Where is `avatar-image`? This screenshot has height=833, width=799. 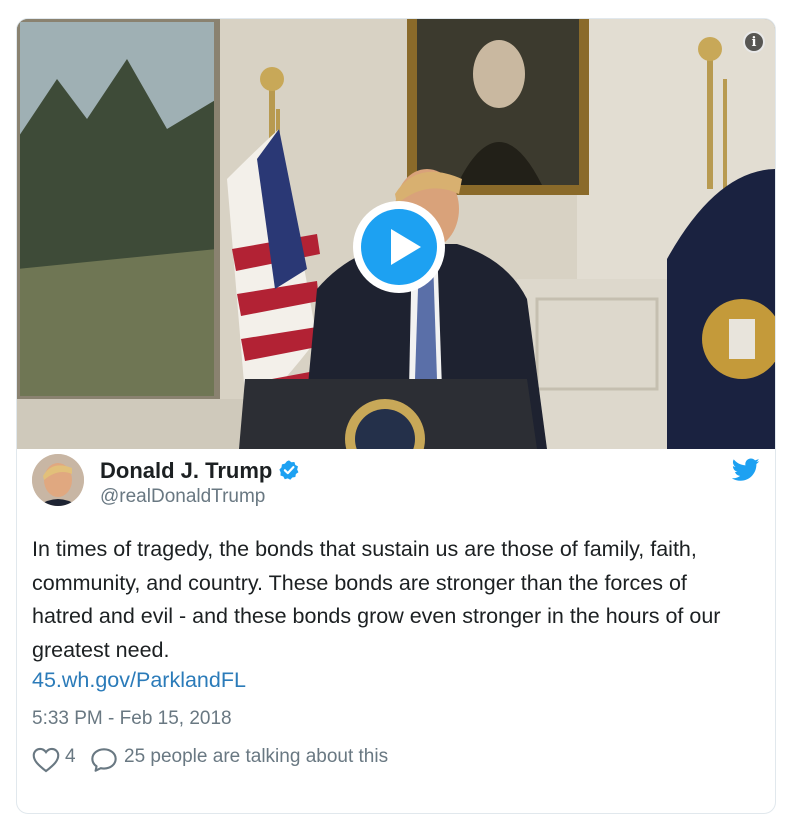 avatar-image is located at coordinates (58, 480).